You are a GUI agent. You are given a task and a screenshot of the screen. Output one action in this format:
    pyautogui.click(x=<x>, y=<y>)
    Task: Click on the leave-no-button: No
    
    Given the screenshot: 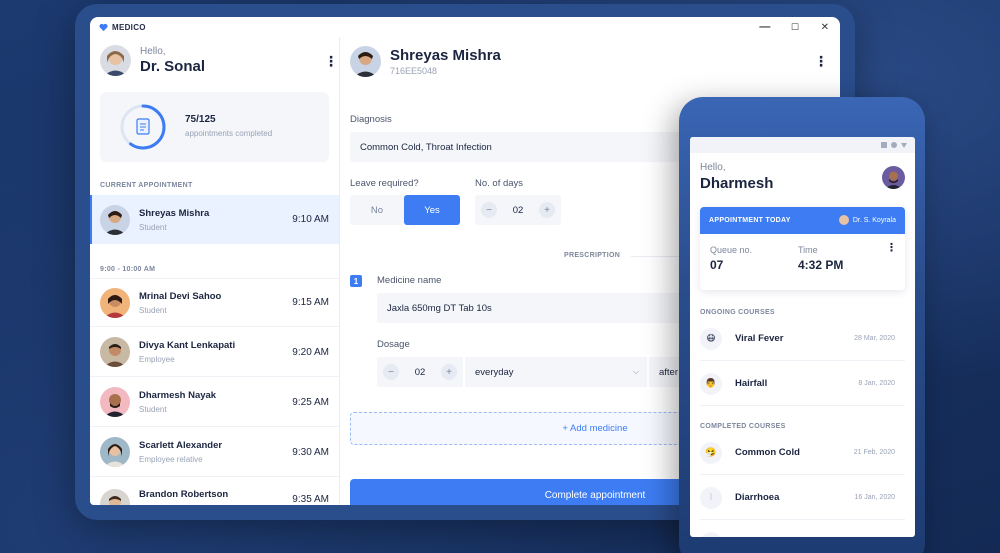 What is the action you would take?
    pyautogui.click(x=377, y=210)
    